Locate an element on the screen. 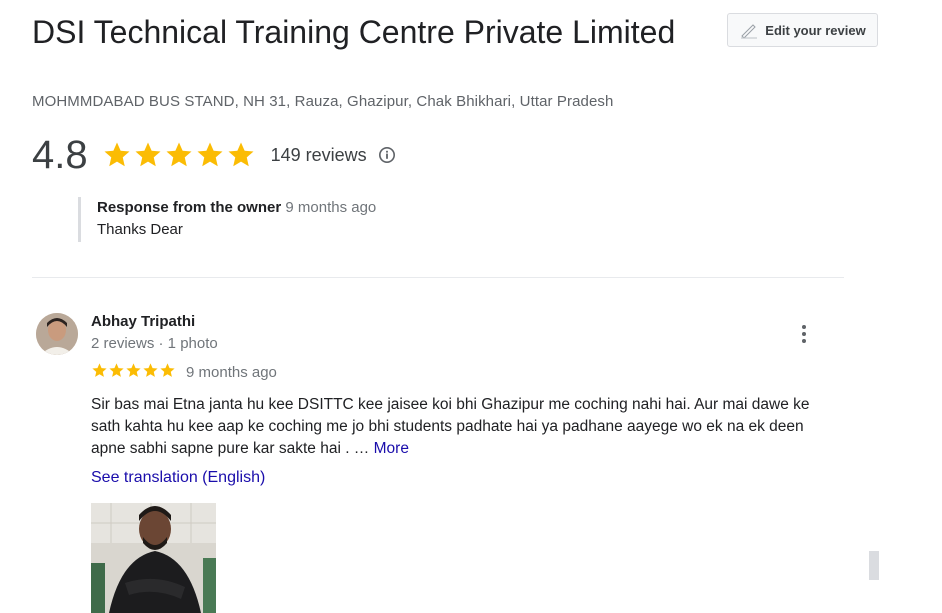 Image resolution: width=942 pixels, height=613 pixels. rating-value: 4.8 is located at coordinates (60, 155).